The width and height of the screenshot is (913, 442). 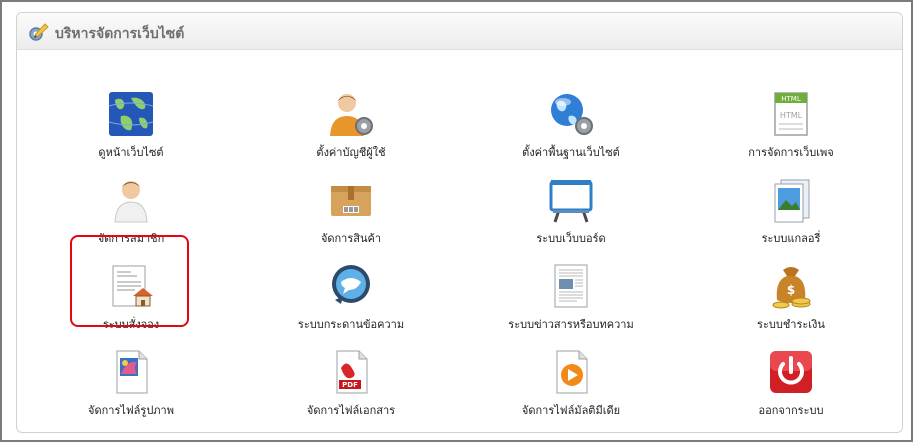 I want to click on menu-item-image-files: จัดการไฟล์รูปภาพ, so click(x=131, y=387).